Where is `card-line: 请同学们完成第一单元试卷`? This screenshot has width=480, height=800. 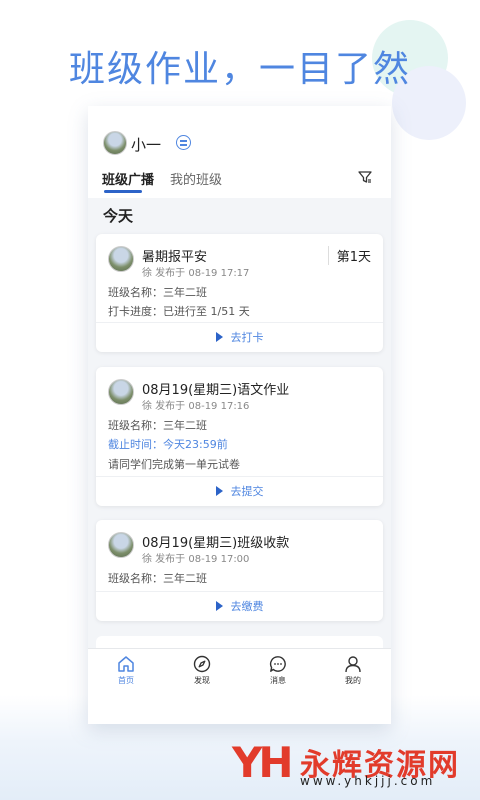
card-line: 请同学们完成第一单元试卷 is located at coordinates (174, 464).